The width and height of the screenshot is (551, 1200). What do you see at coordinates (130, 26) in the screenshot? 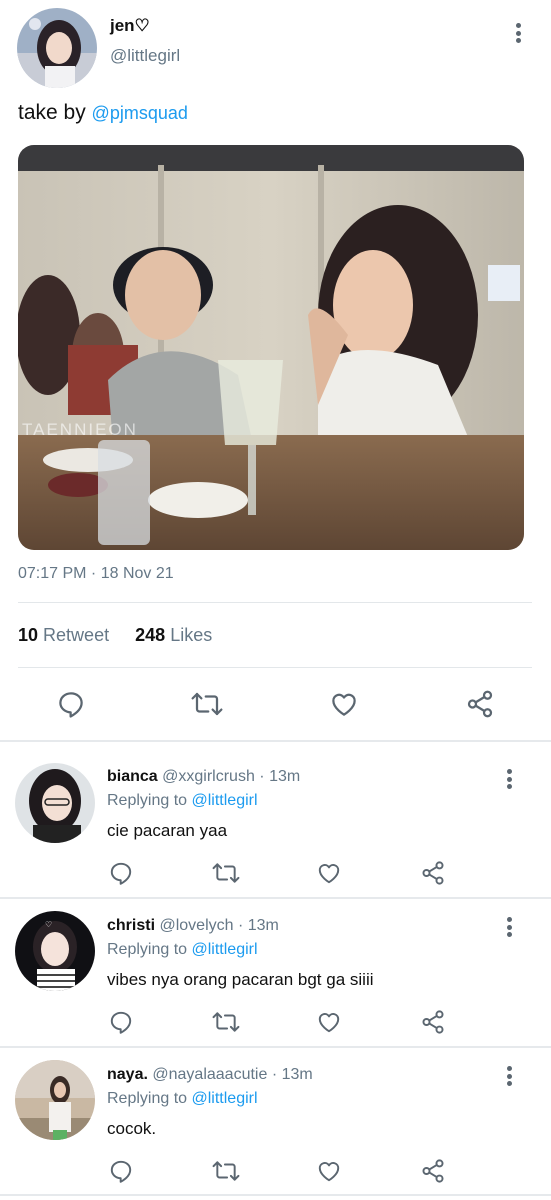
I see `author-name: jen♡` at bounding box center [130, 26].